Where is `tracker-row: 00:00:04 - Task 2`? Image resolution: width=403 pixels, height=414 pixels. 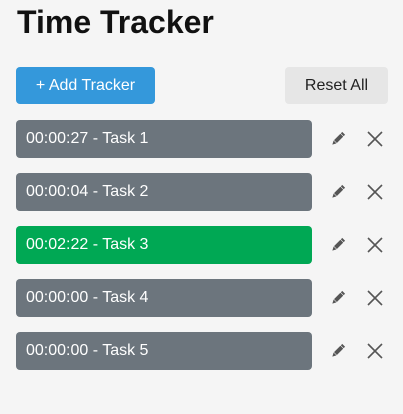 tracker-row: 00:00:04 - Task 2 is located at coordinates (206, 192).